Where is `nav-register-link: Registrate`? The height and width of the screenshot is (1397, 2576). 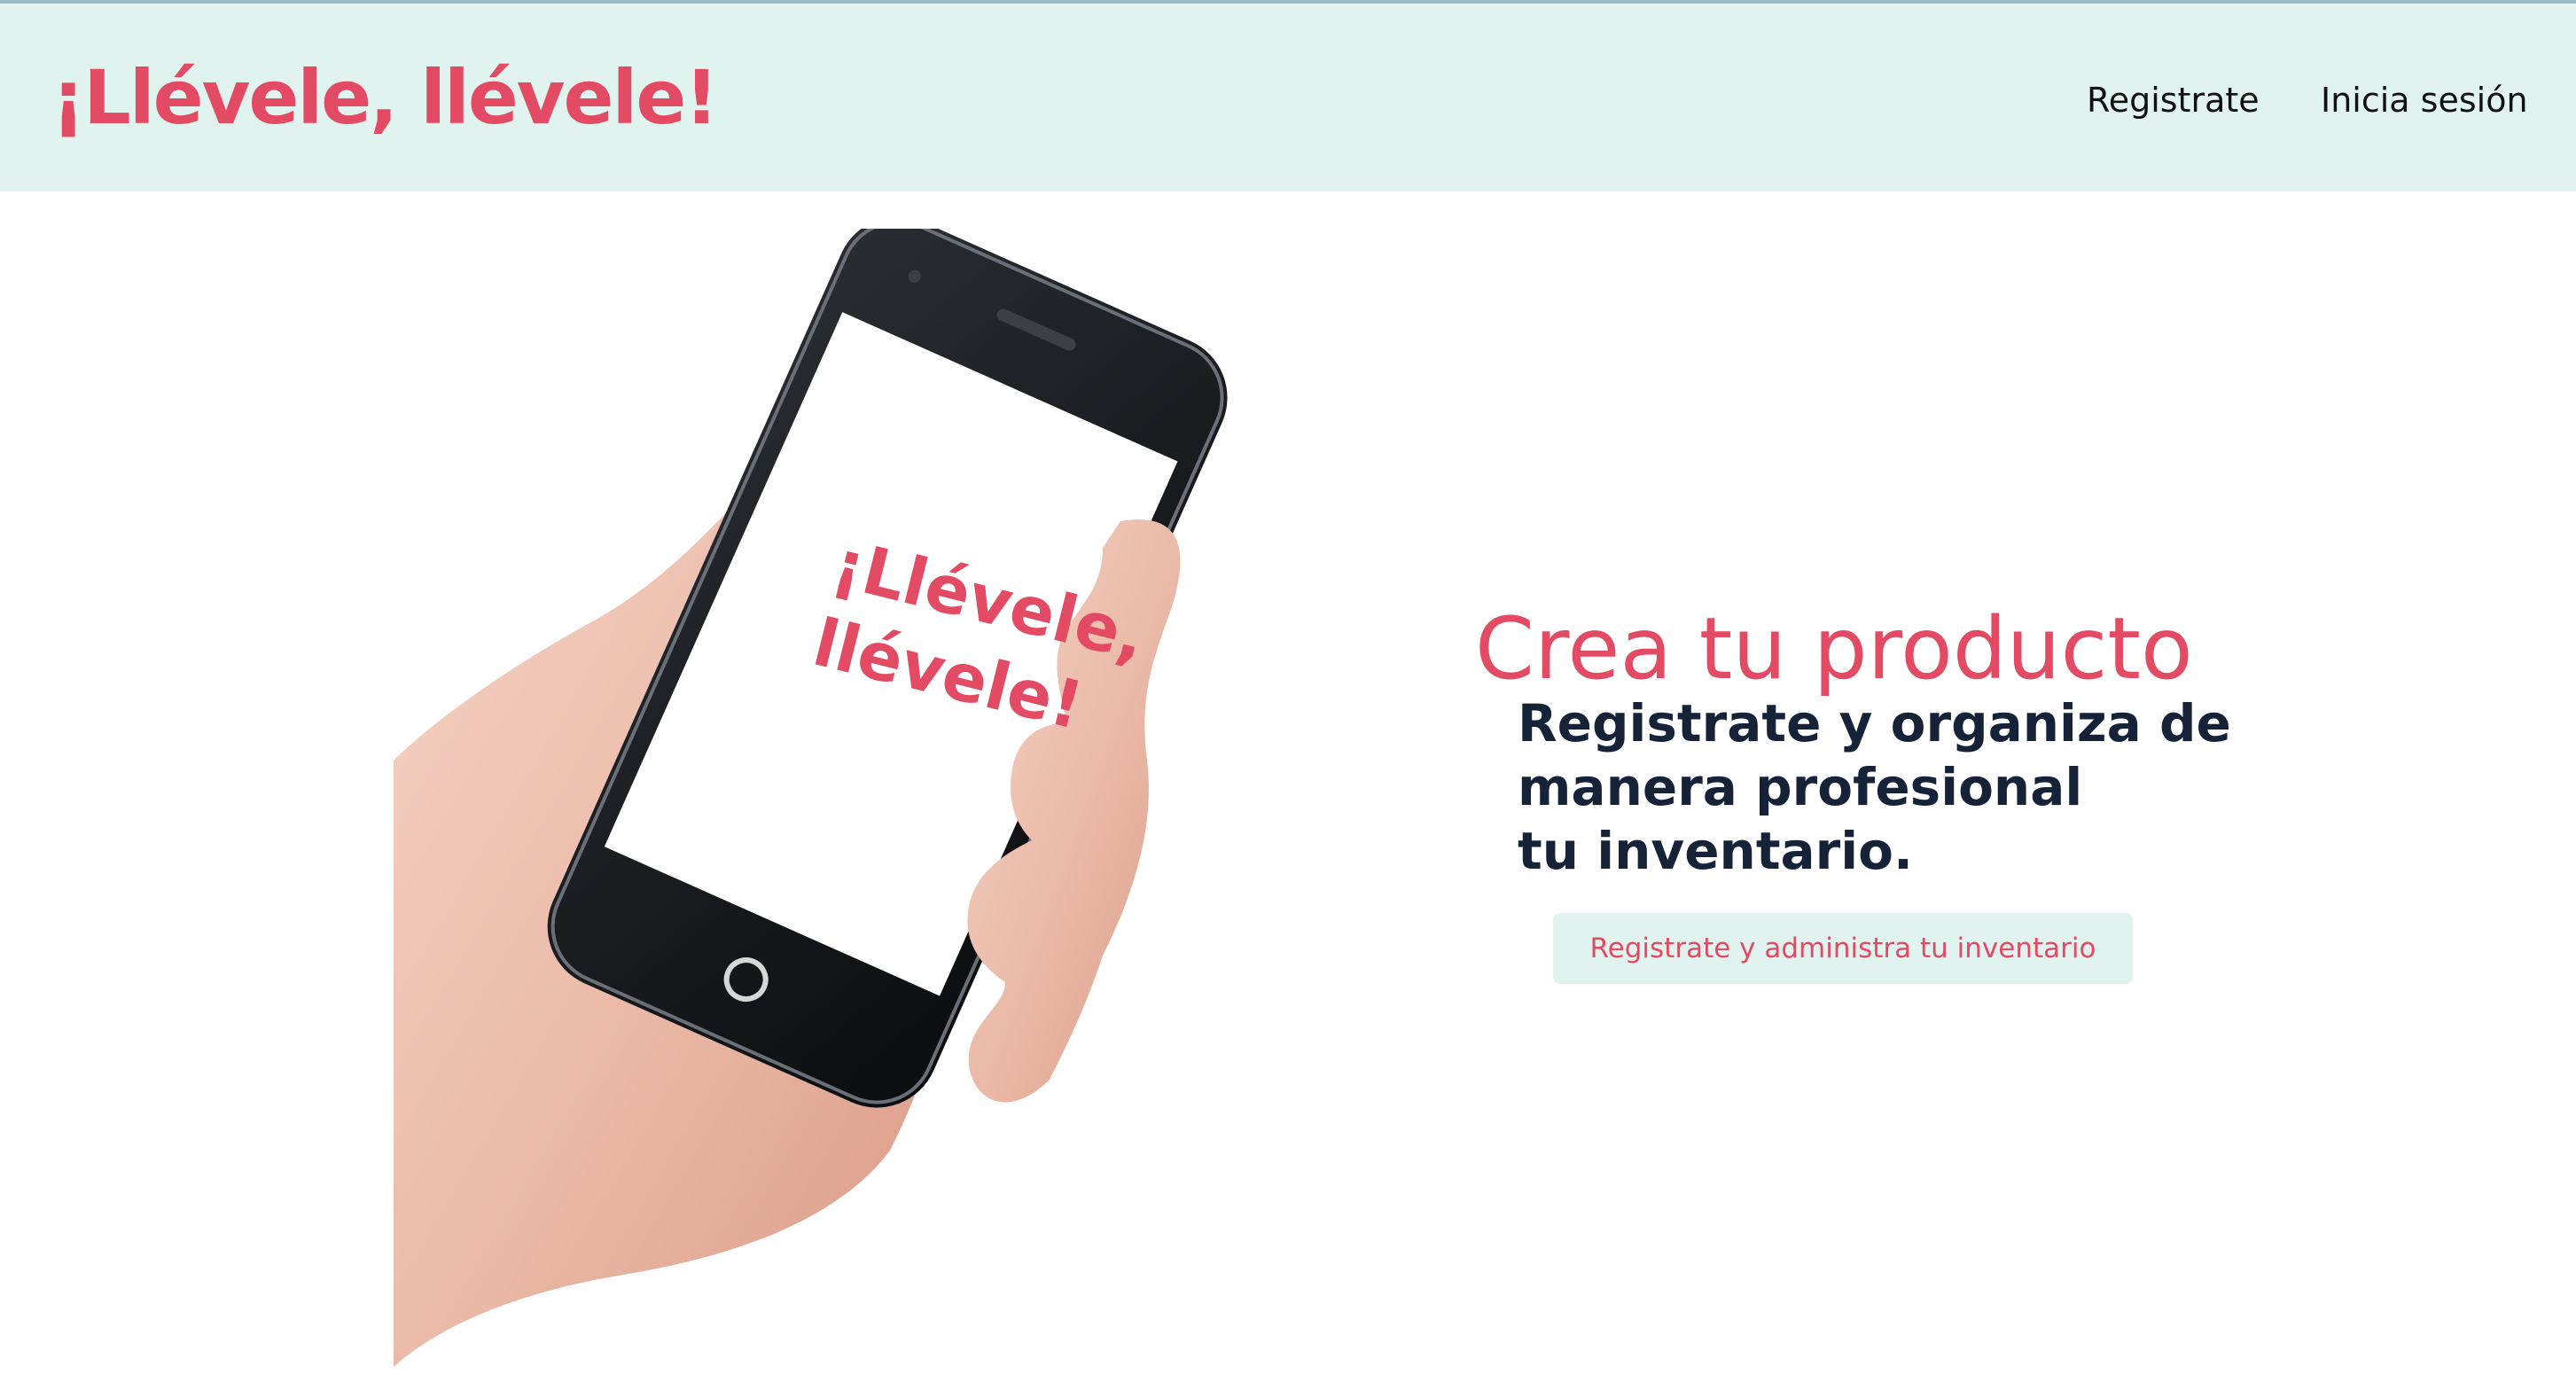 nav-register-link: Registrate is located at coordinates (2173, 100).